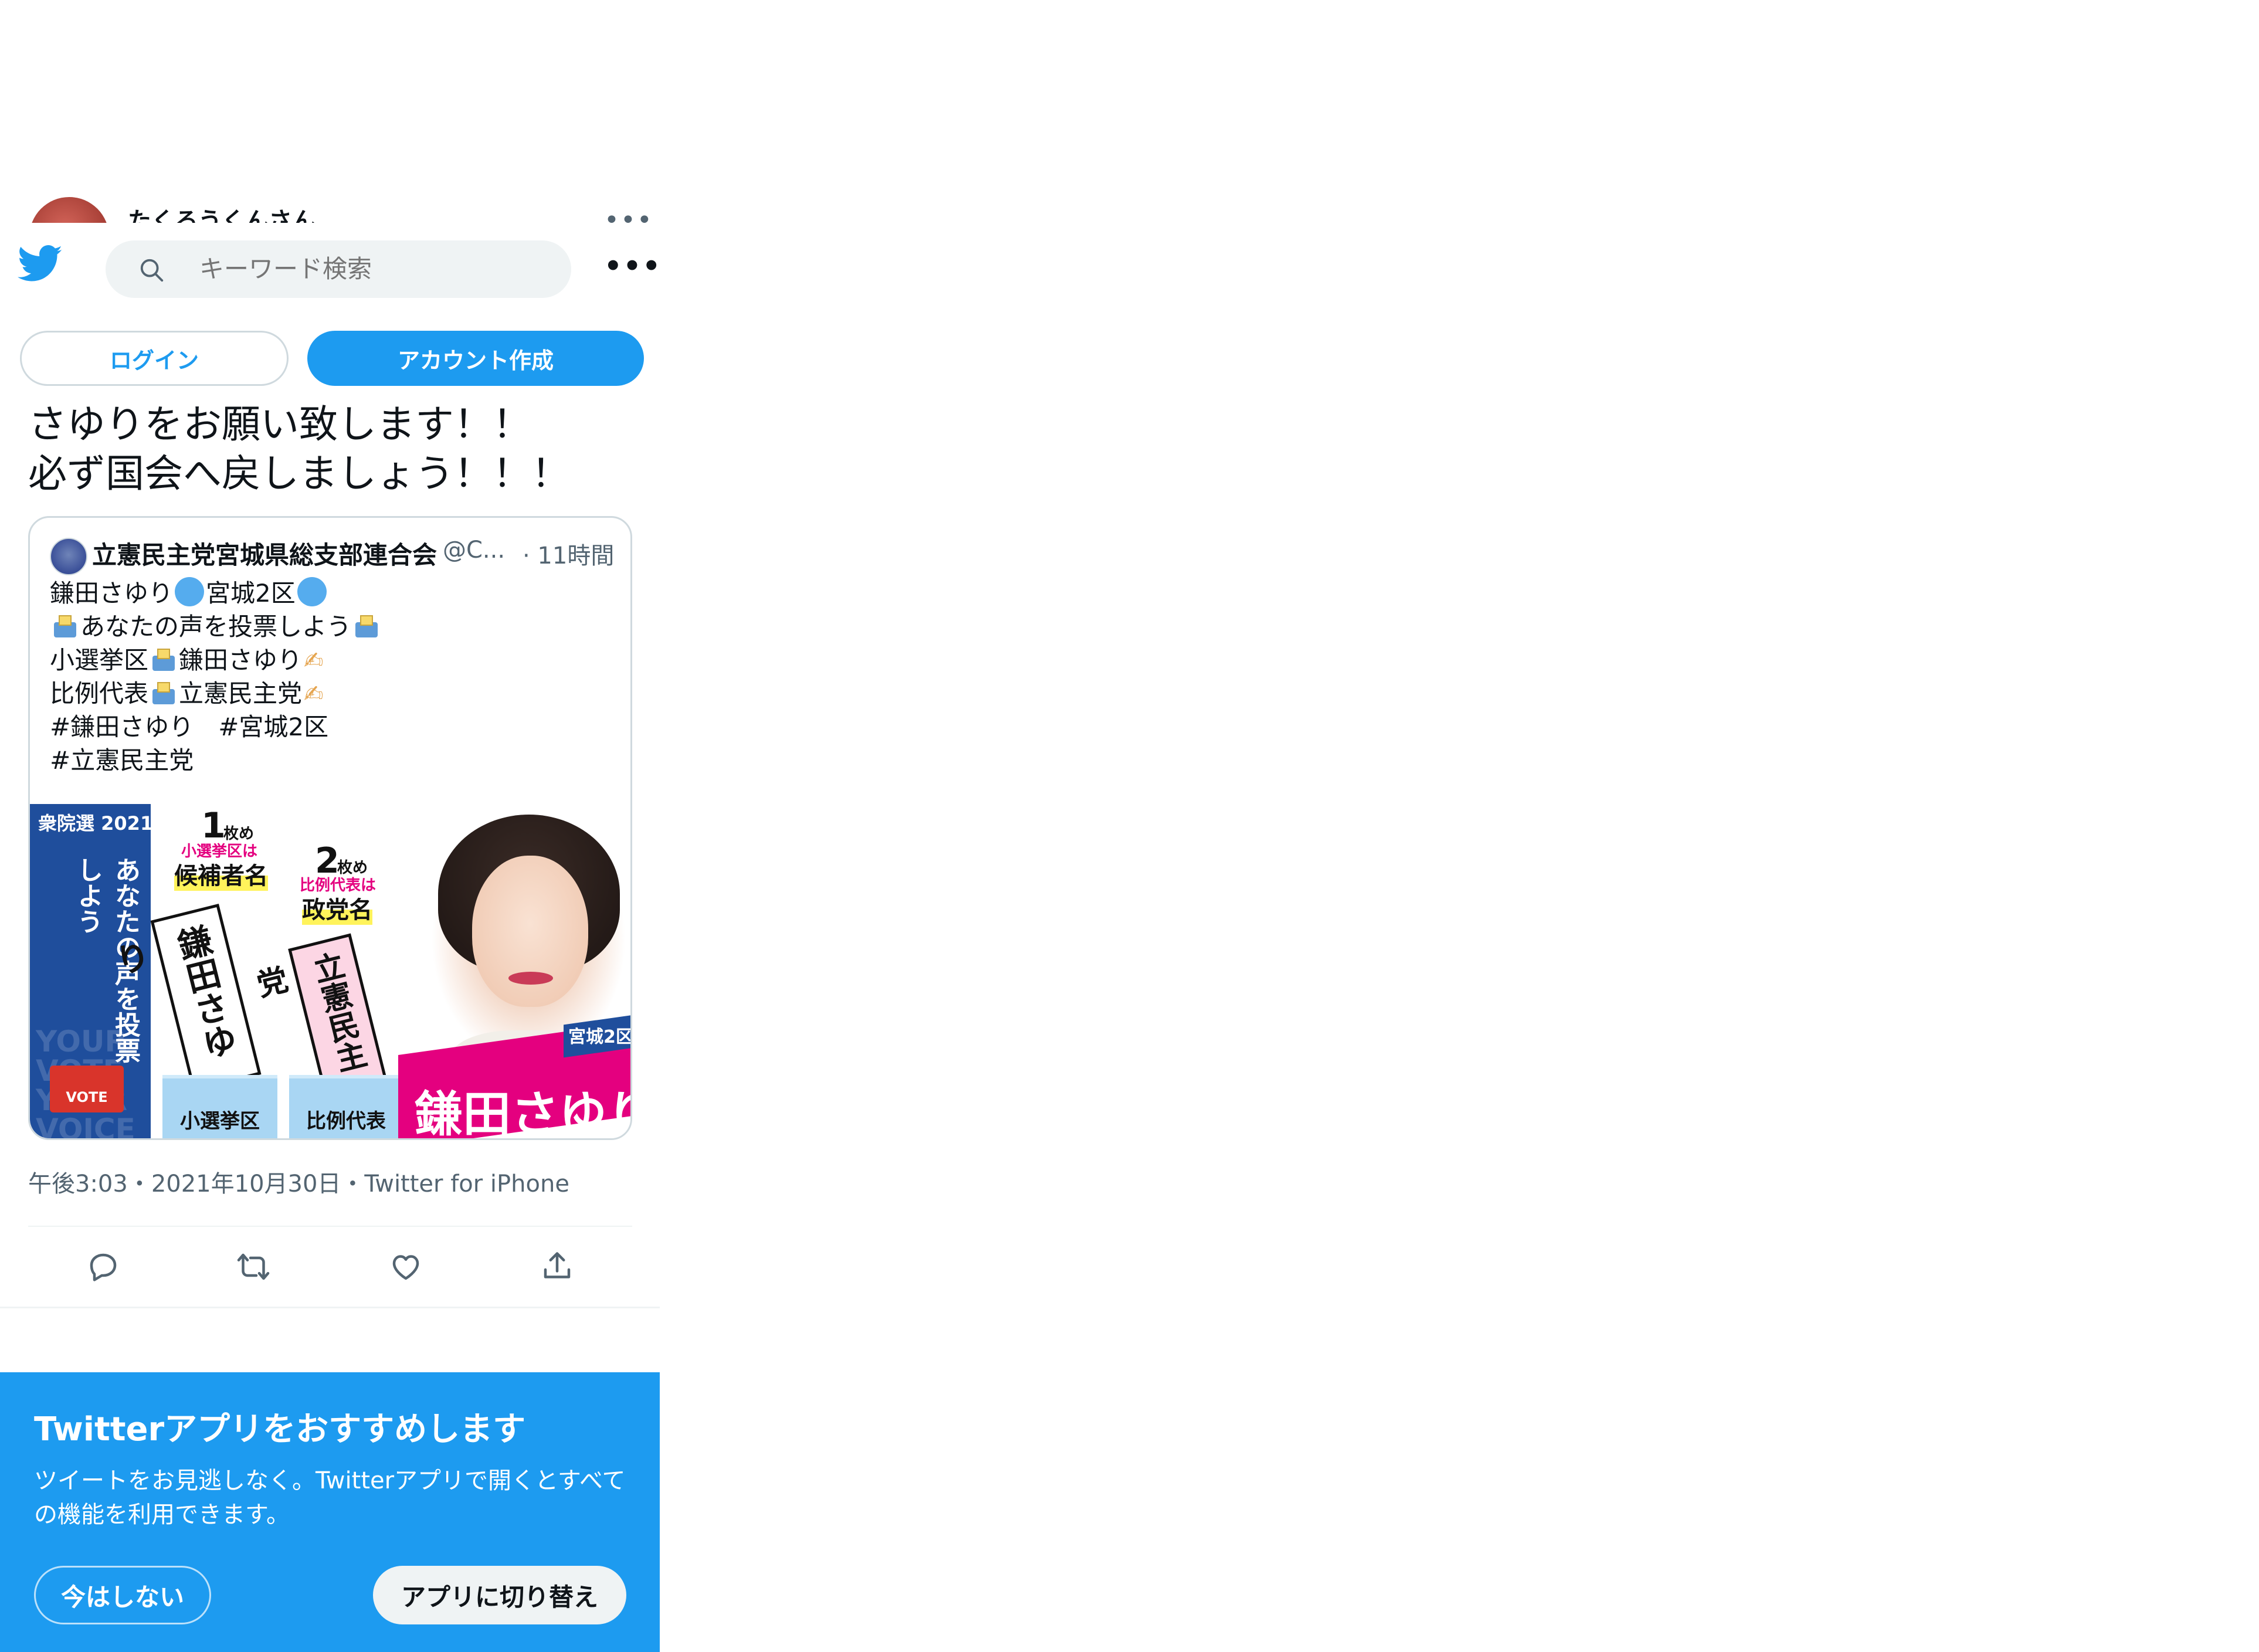 This screenshot has height=1652, width=2259. Describe the element at coordinates (299, 449) in the screenshot. I see `tweet-text: さゆりをお願い致します！！ 必ず国会へ戻しましょう！！！` at that location.